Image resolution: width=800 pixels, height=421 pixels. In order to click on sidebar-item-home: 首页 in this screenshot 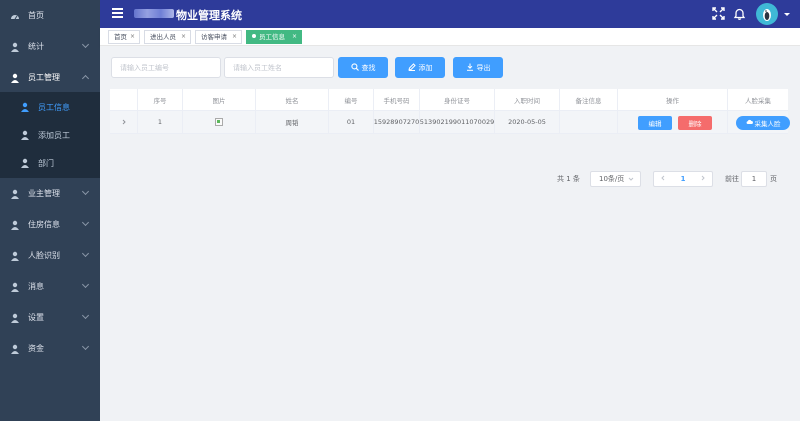, I will do `click(50, 15)`.